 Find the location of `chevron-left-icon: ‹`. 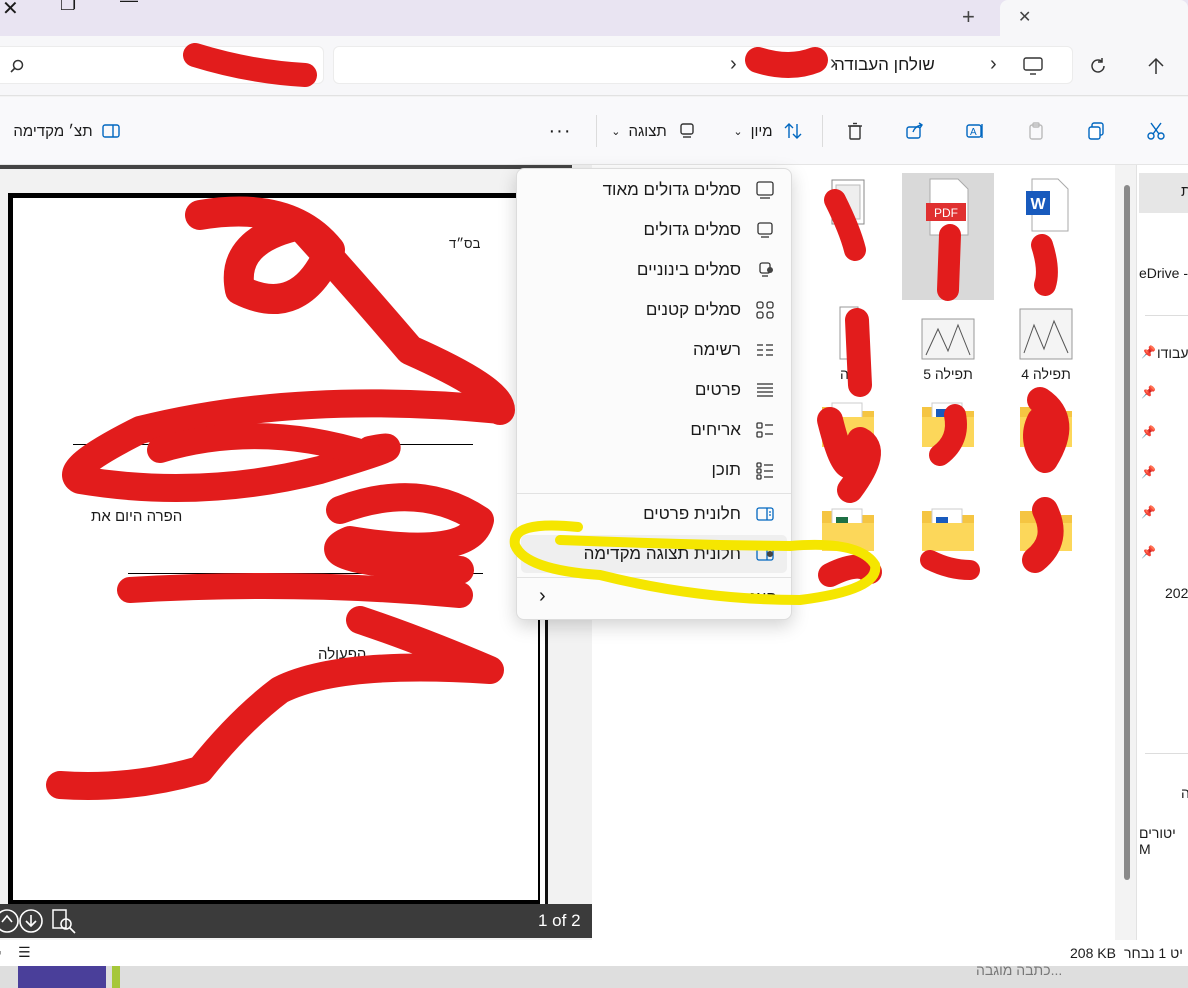

chevron-left-icon: ‹ is located at coordinates (542, 596).